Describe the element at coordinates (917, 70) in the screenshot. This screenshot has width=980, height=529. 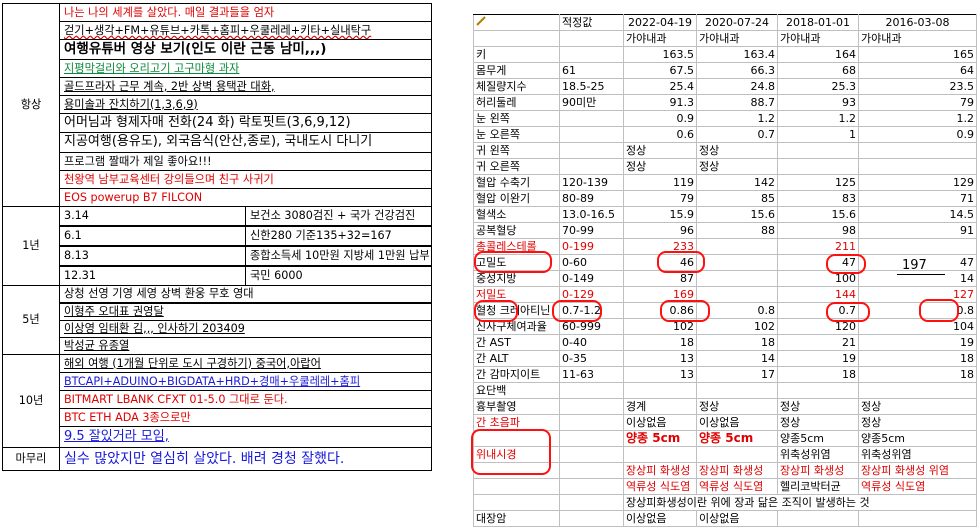
I see `value-cell: 64` at that location.